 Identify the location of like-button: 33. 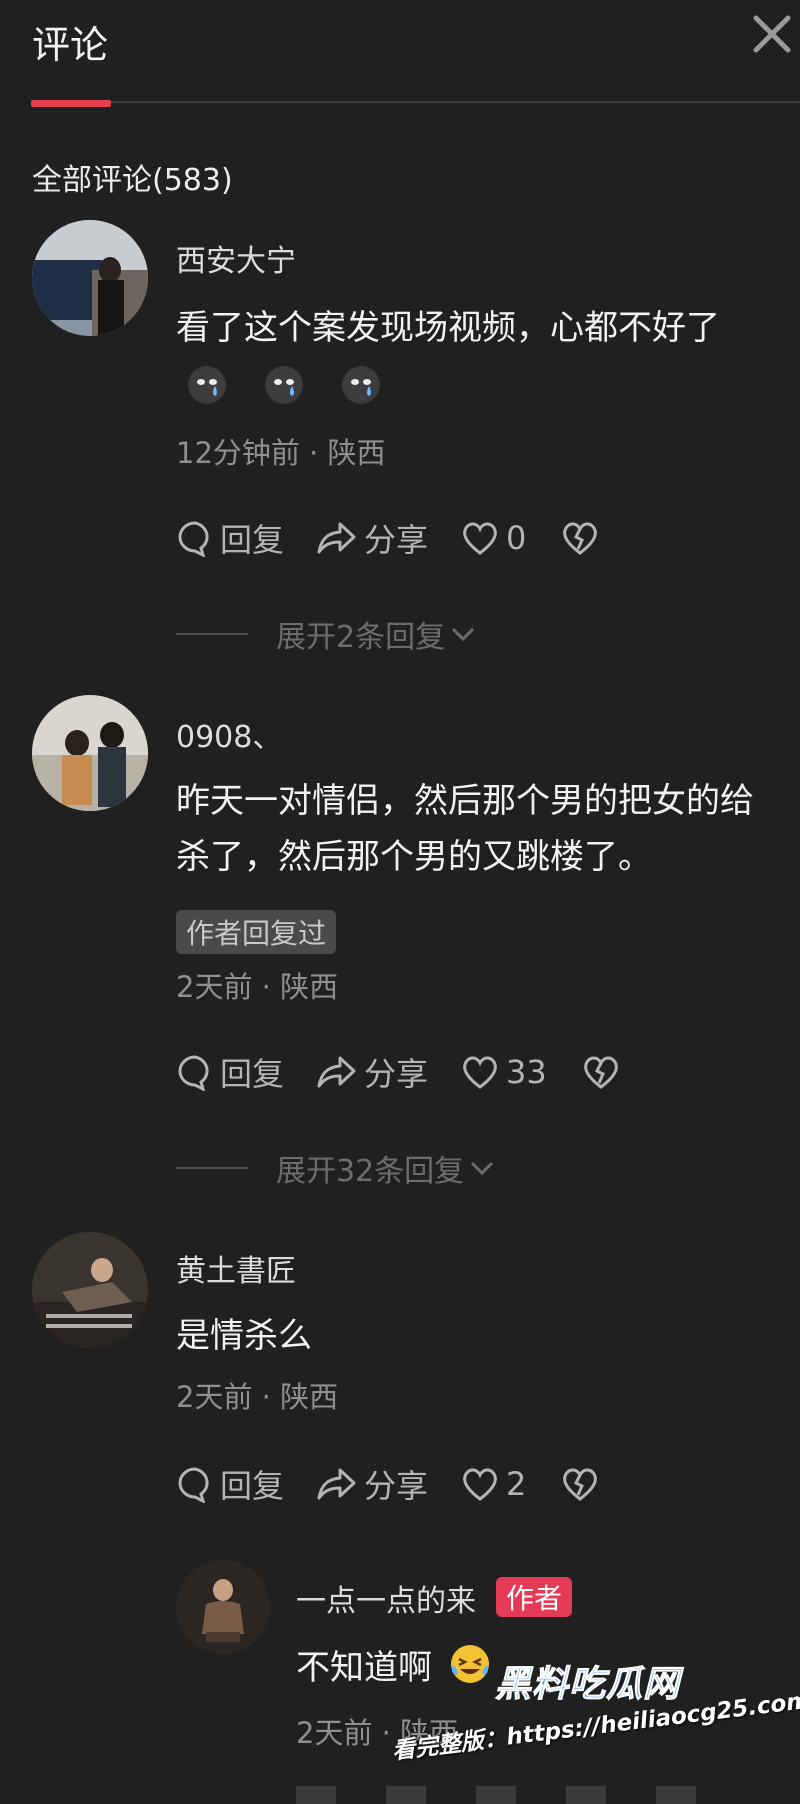
(503, 1072).